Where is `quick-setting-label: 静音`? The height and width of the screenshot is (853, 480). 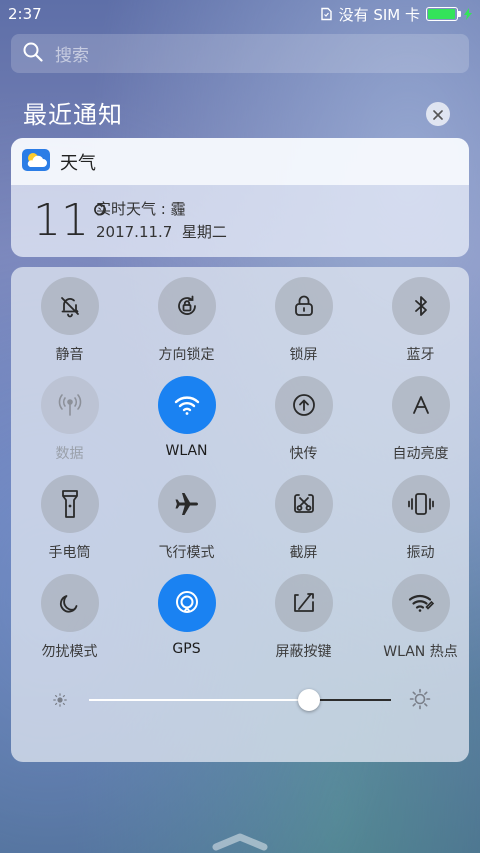
quick-setting-label: 静音 is located at coordinates (69, 355).